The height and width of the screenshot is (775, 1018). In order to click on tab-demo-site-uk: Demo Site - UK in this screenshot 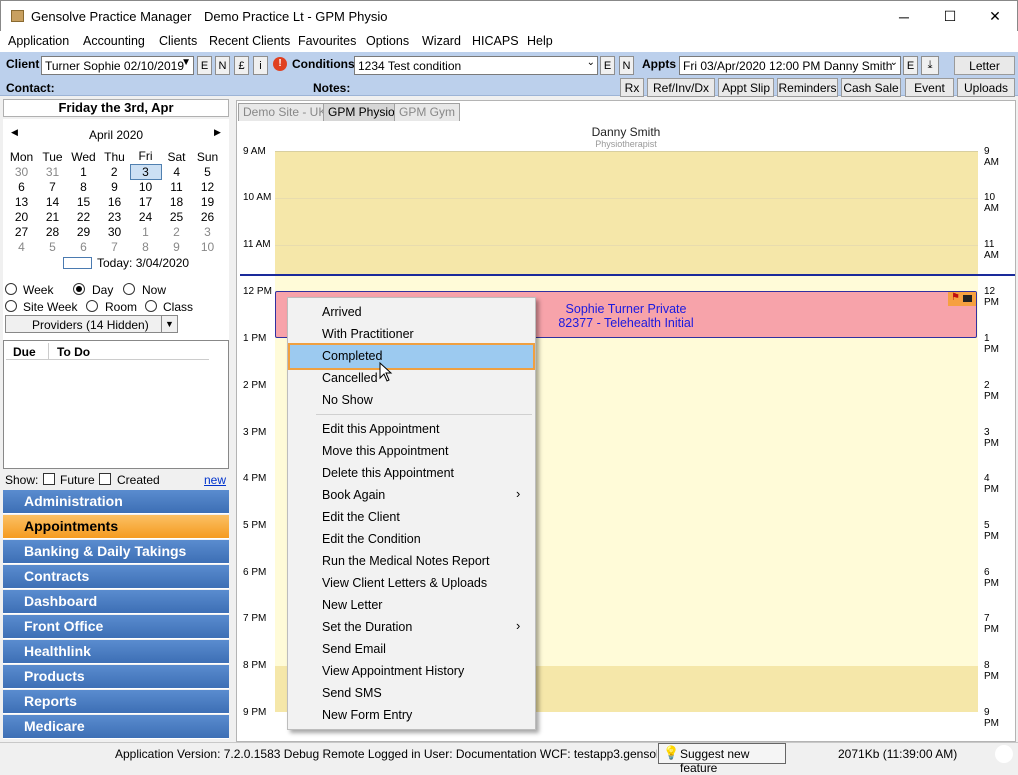, I will do `click(285, 112)`.